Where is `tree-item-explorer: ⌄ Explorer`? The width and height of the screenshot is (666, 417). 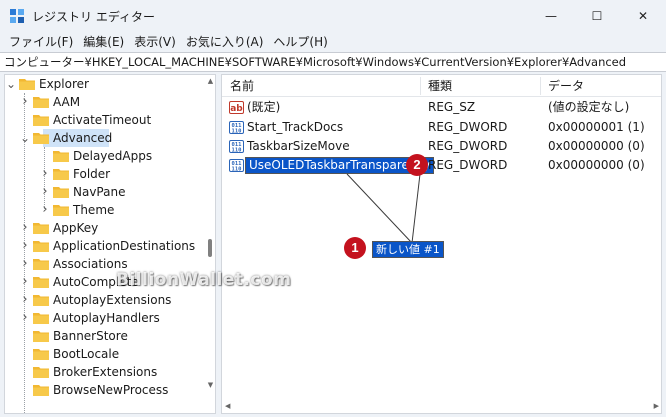
tree-item-explorer: ⌄ Explorer is located at coordinates (105, 84).